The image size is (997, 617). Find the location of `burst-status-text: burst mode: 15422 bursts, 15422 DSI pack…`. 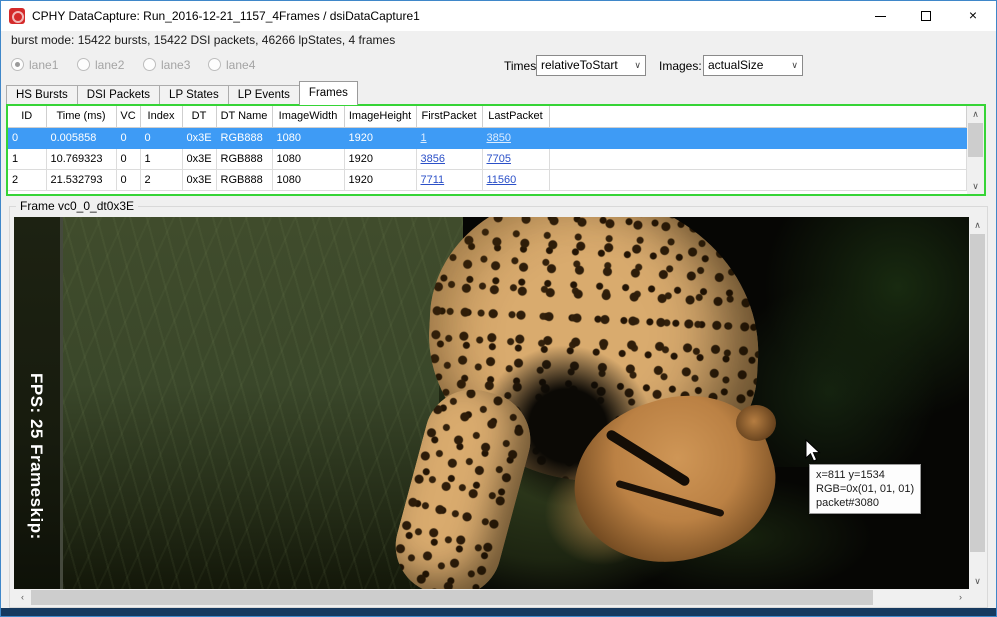

burst-status-text: burst mode: 15422 bursts, 15422 DSI pack… is located at coordinates (203, 40).